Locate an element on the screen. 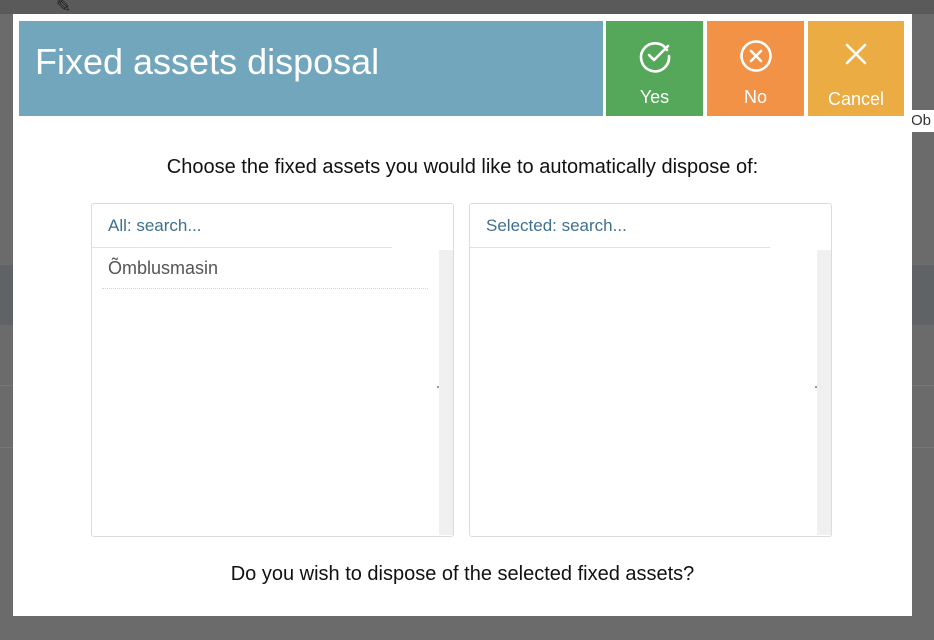  available-search-input is located at coordinates (242, 226).